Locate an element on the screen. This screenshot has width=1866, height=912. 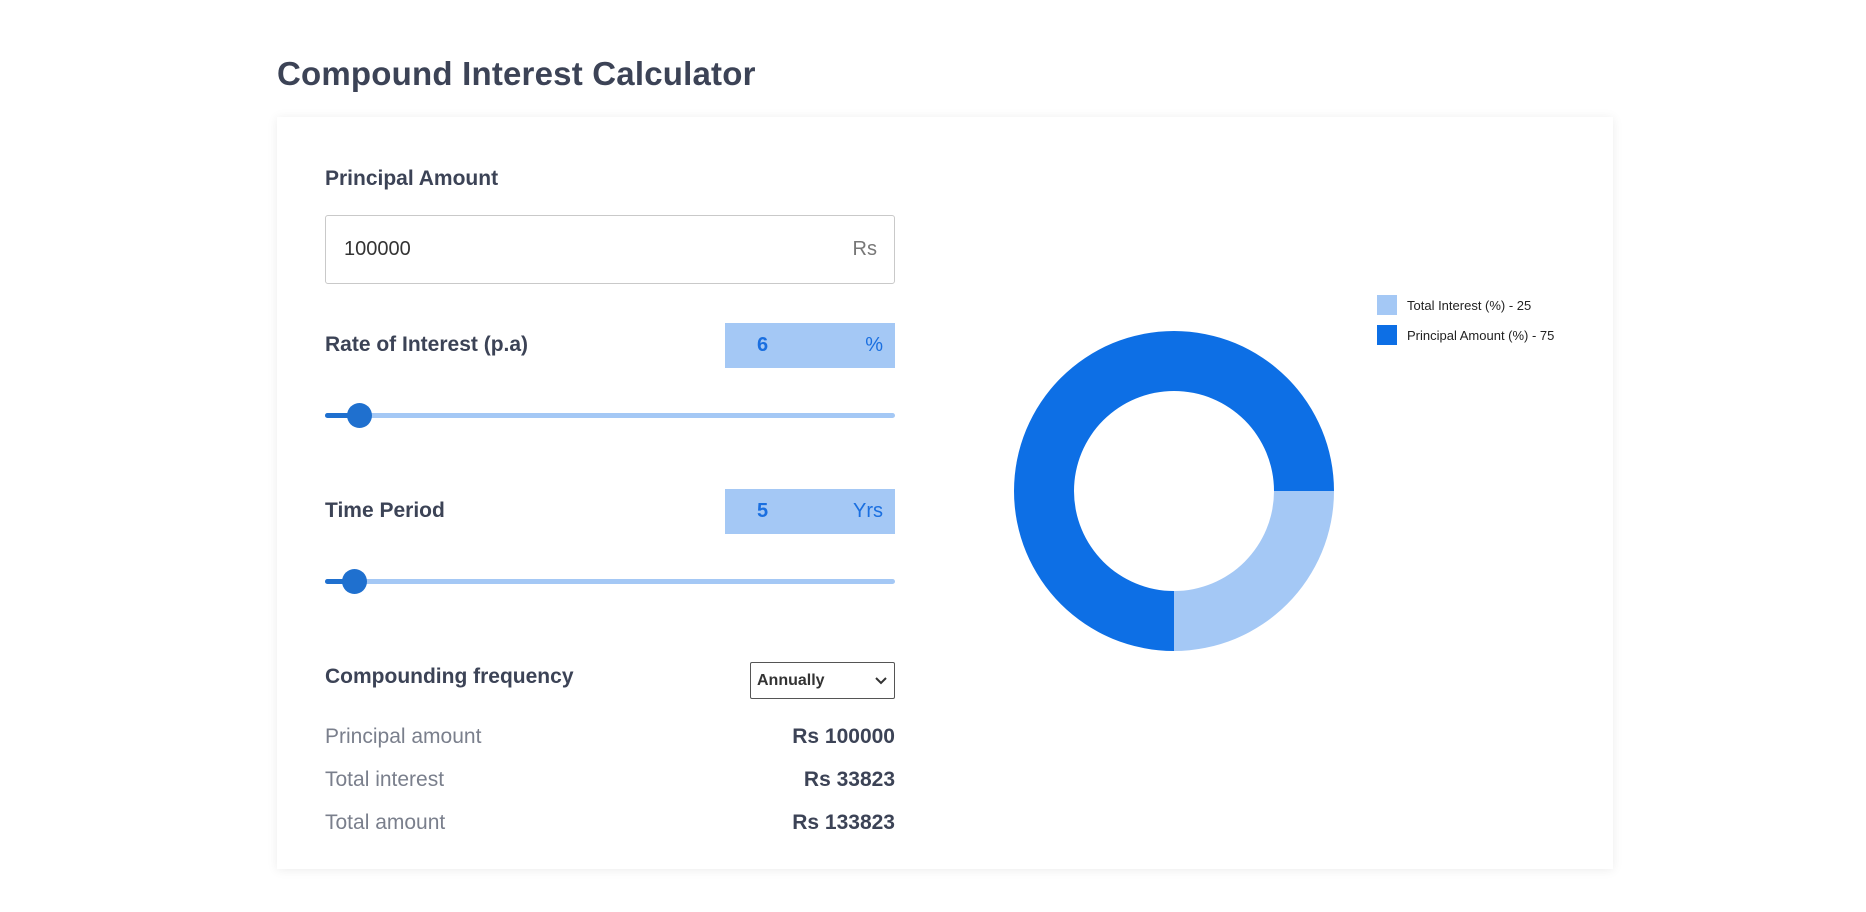
donut-chart is located at coordinates (1174, 491).